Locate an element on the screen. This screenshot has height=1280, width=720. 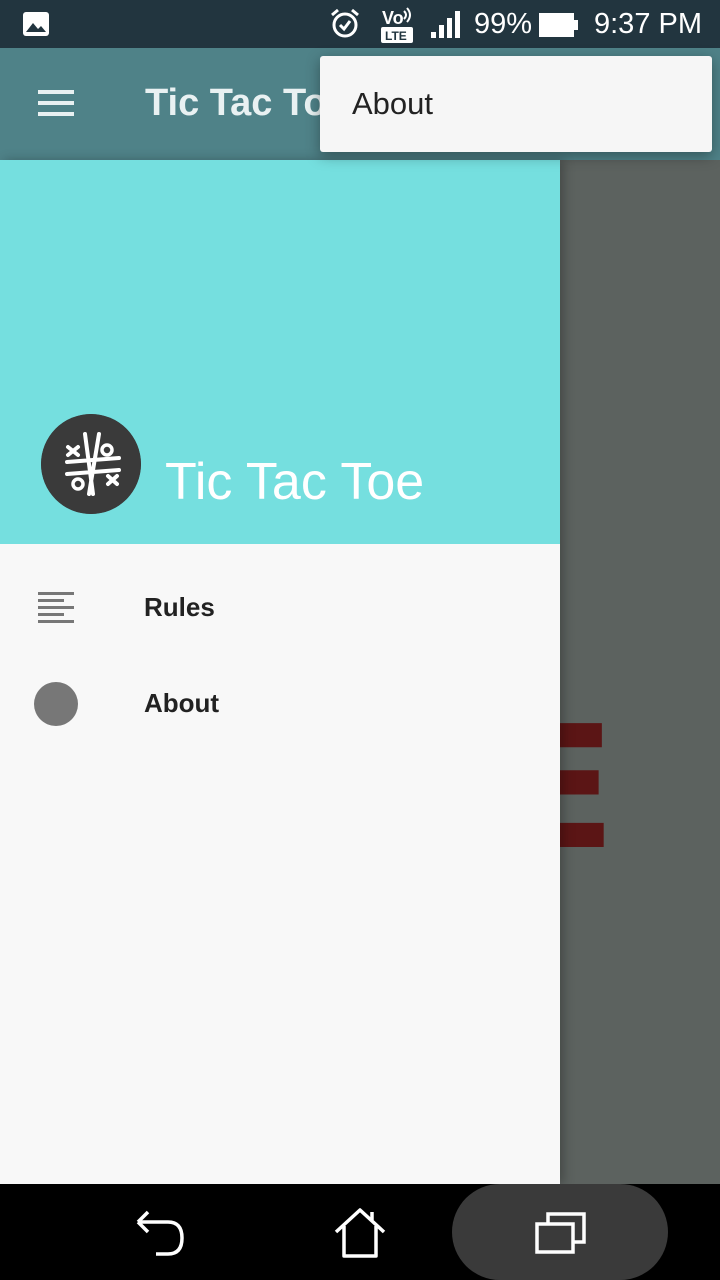
home-button is located at coordinates (360, 1233).